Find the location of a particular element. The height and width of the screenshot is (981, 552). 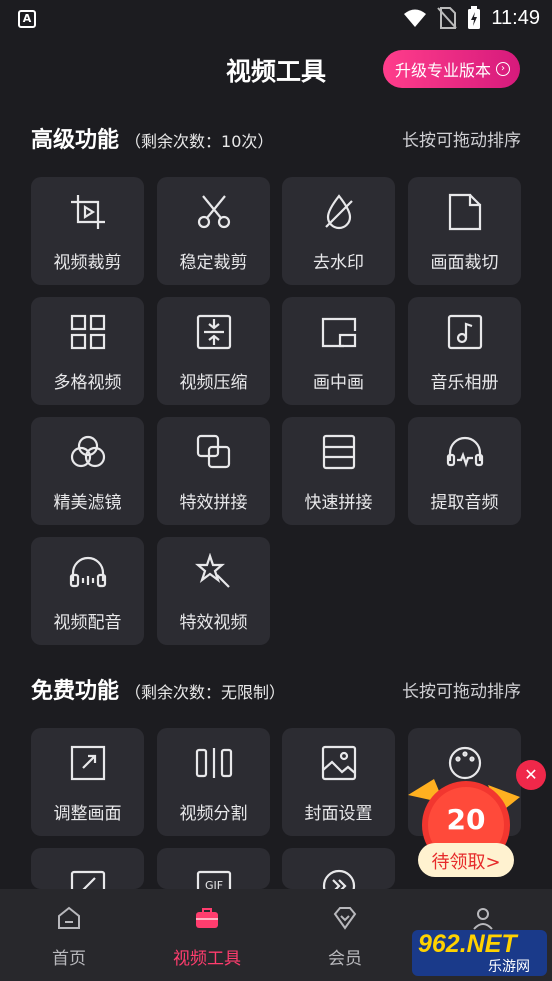

site-watermark-logo: 962.NET 乐游网 is located at coordinates (479, 953).